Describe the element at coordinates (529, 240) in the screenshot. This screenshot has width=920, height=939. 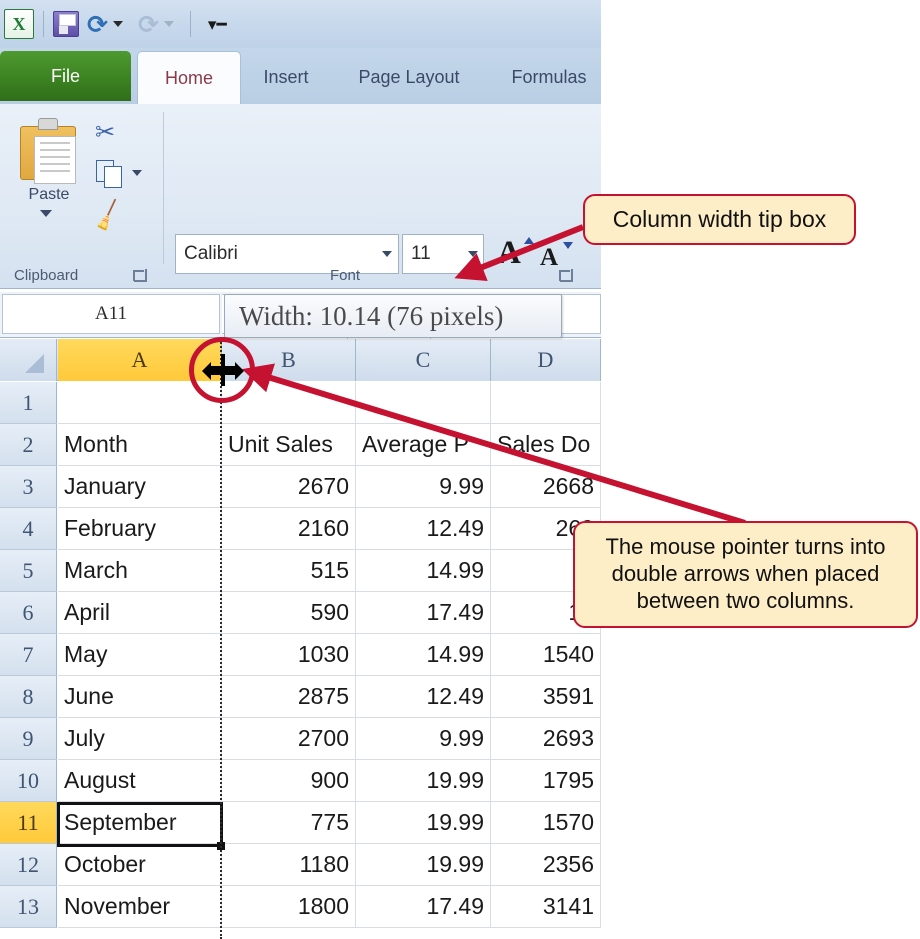
I see `grow-font-arrow-icon` at that location.